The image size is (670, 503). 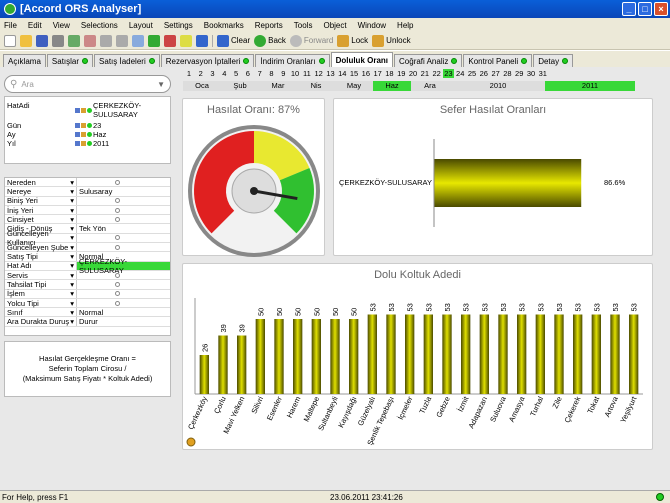 What do you see at coordinates (207, 60) in the screenshot?
I see `tab-3: Rezervasyon İptalleri` at bounding box center [207, 60].